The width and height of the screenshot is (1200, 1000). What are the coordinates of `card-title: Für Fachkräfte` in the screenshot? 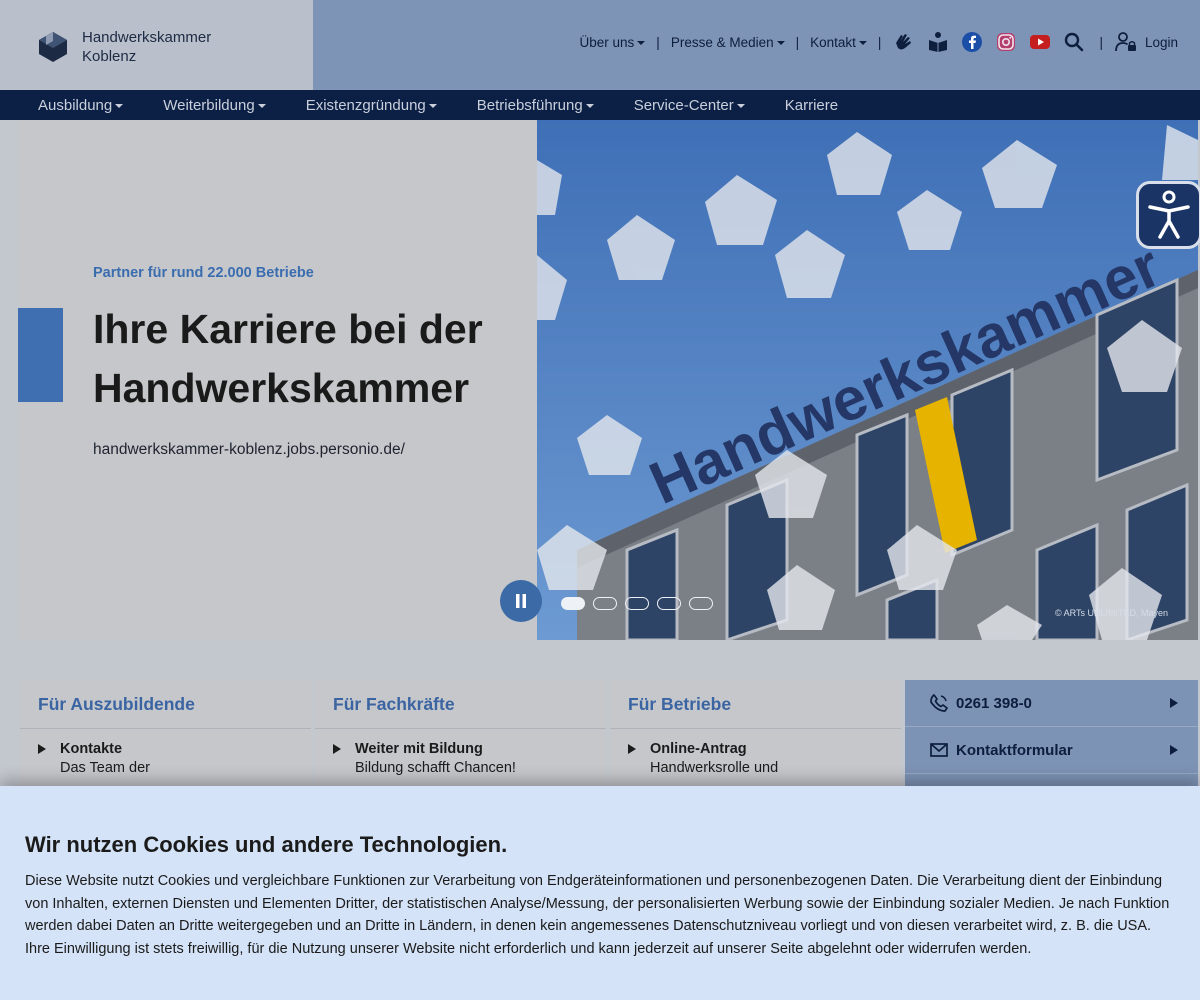 It's located at (460, 704).